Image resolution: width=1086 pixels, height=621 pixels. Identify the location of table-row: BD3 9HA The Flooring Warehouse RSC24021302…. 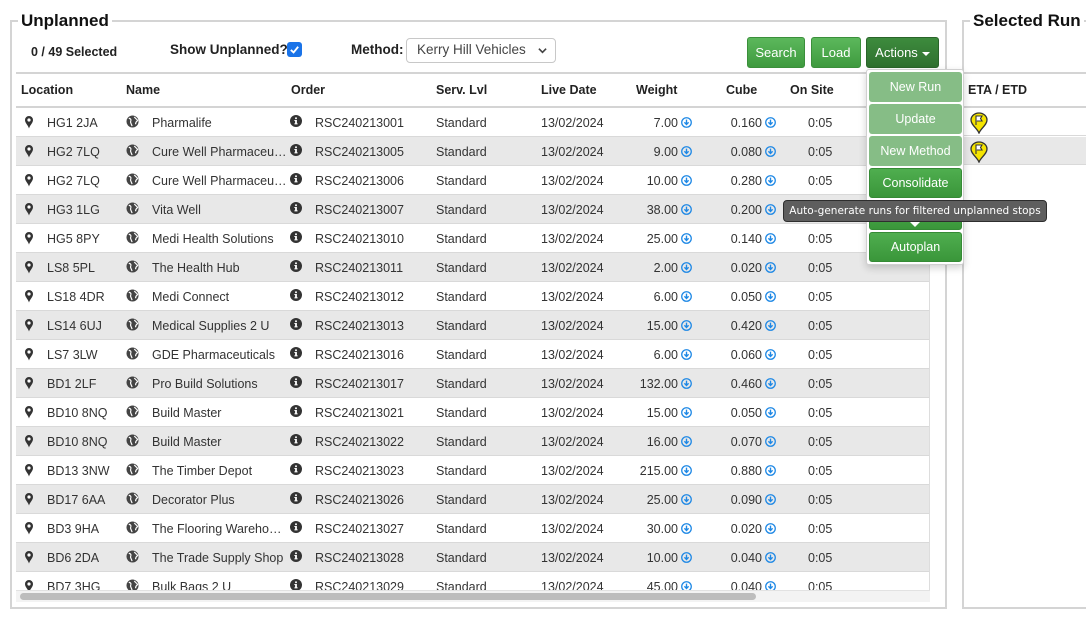
(472, 528).